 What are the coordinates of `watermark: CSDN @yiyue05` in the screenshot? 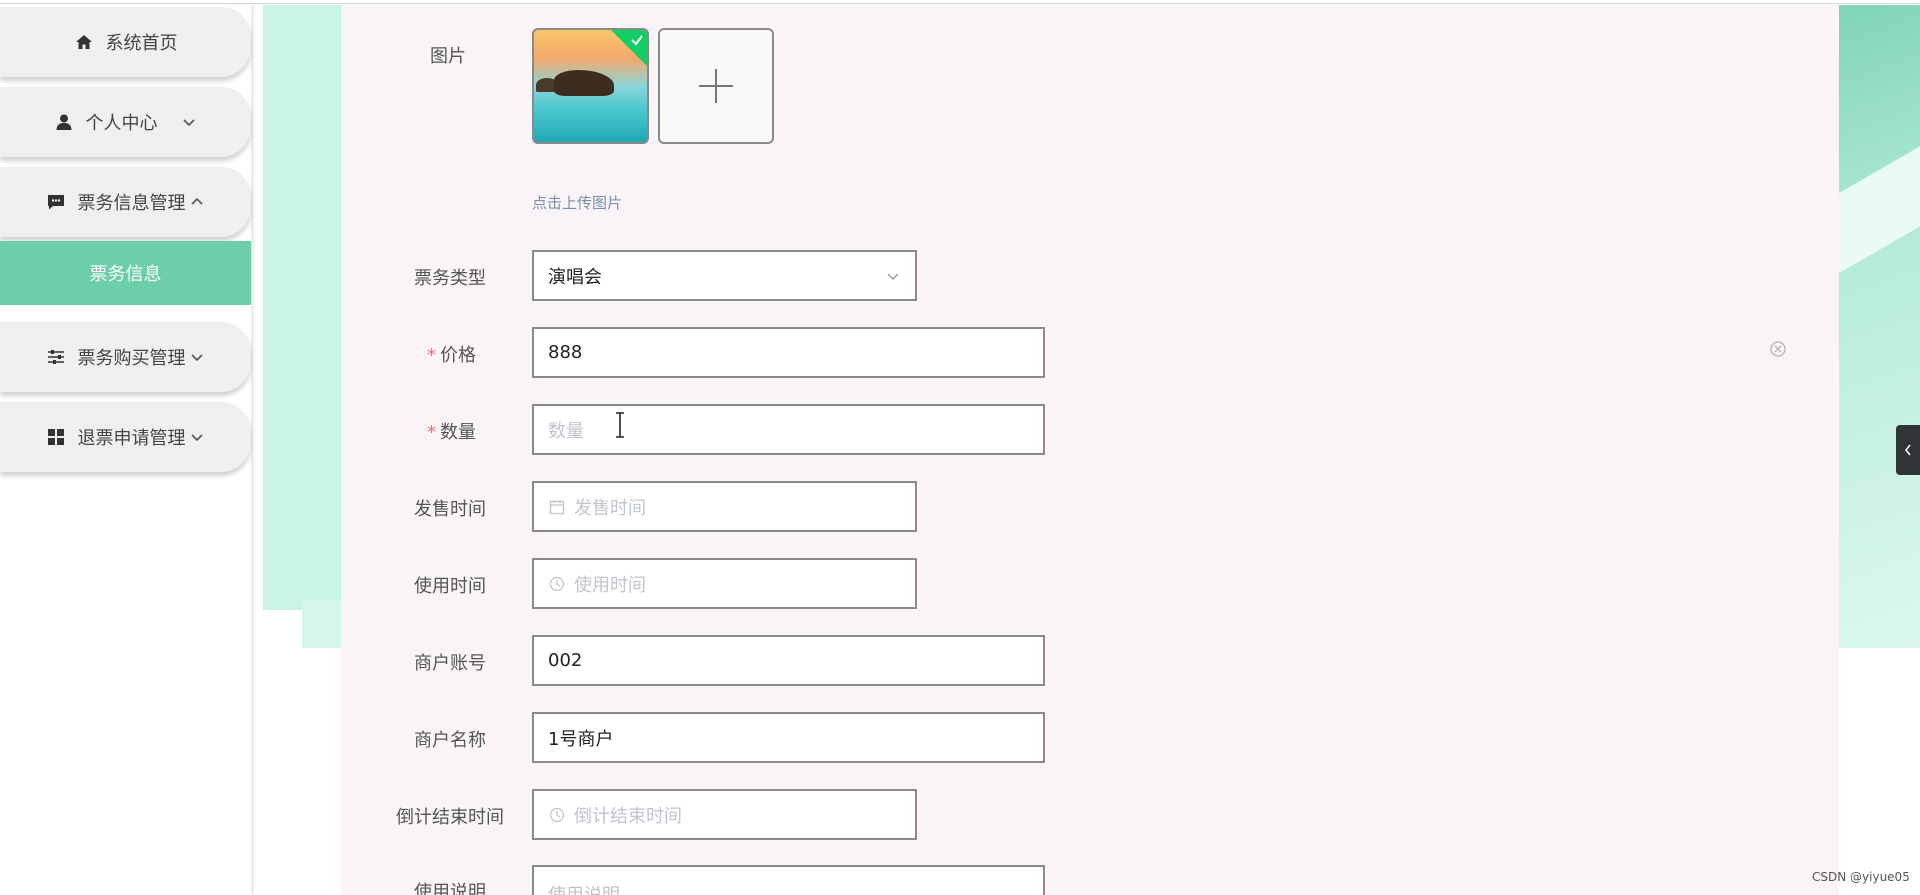 It's located at (1861, 877).